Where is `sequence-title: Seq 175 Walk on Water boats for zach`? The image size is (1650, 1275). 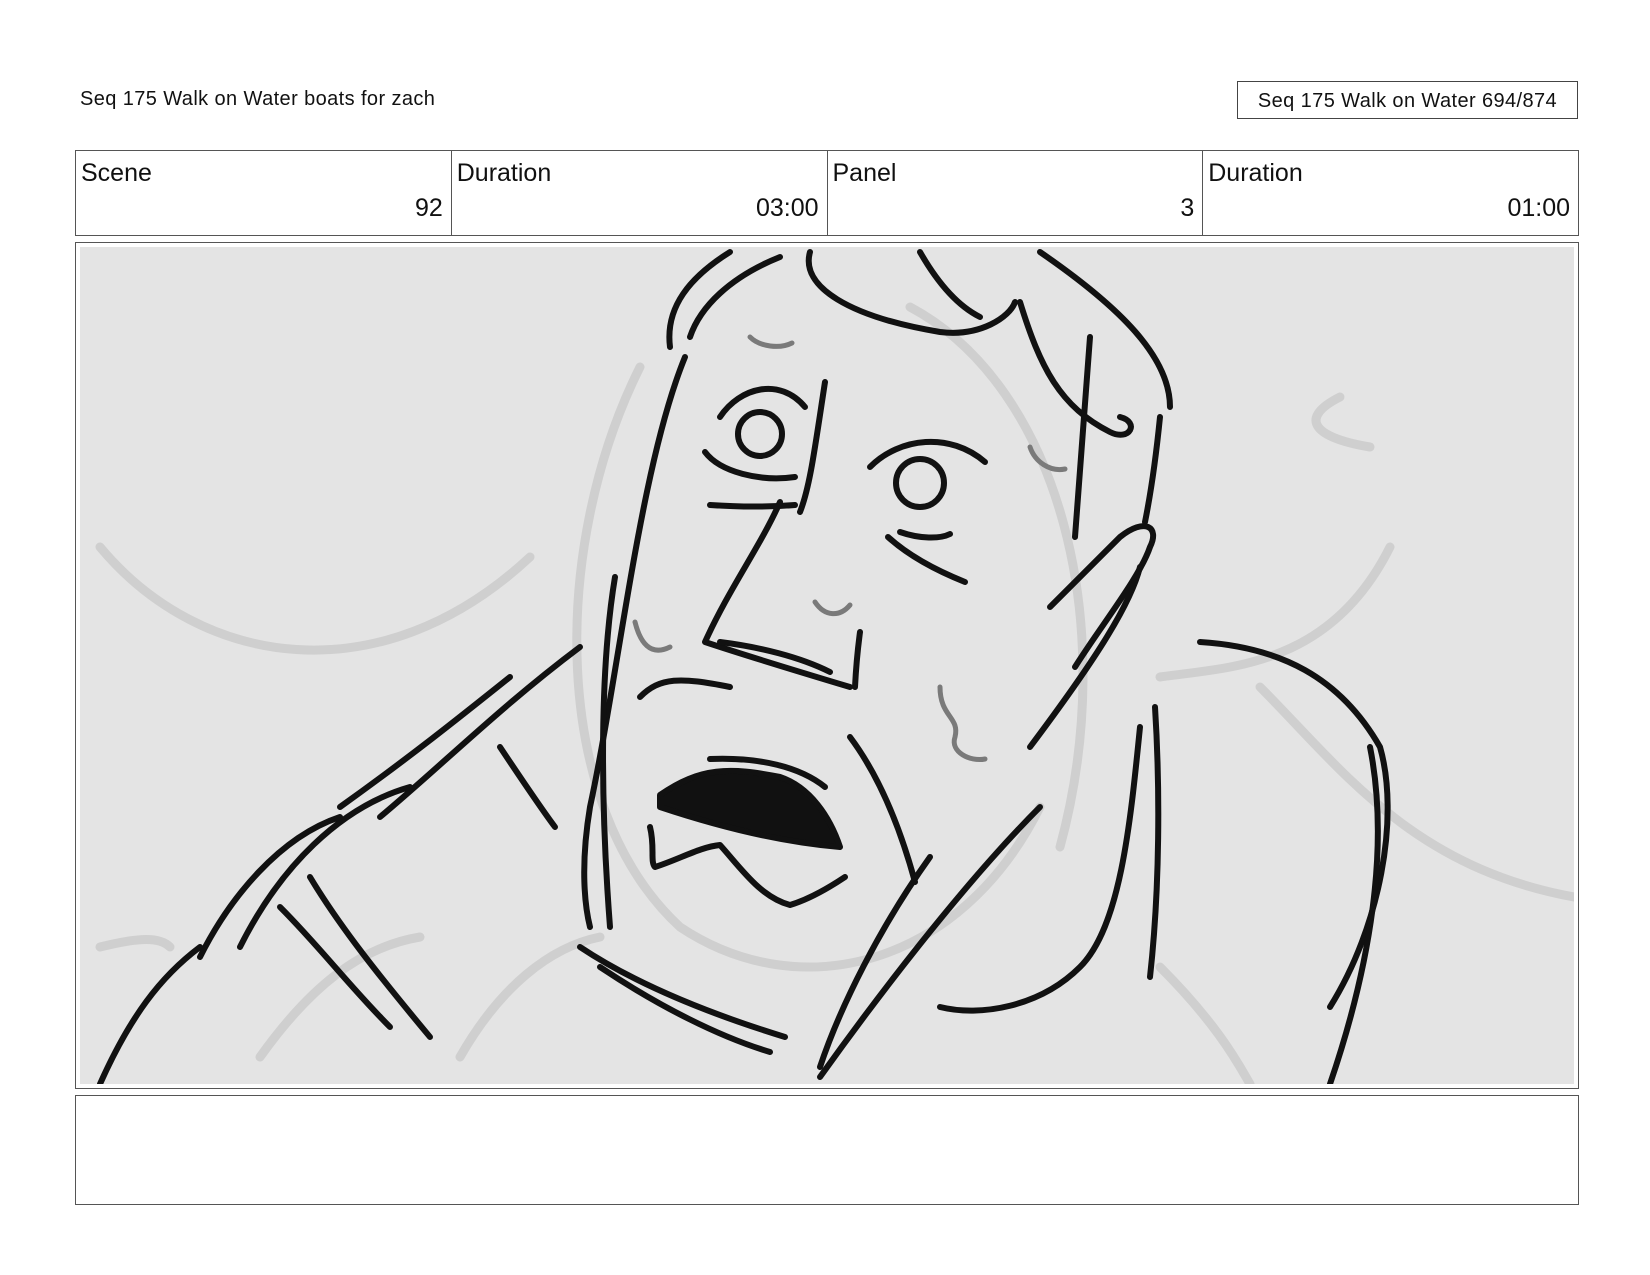 sequence-title: Seq 175 Walk on Water boats for zach is located at coordinates (258, 99).